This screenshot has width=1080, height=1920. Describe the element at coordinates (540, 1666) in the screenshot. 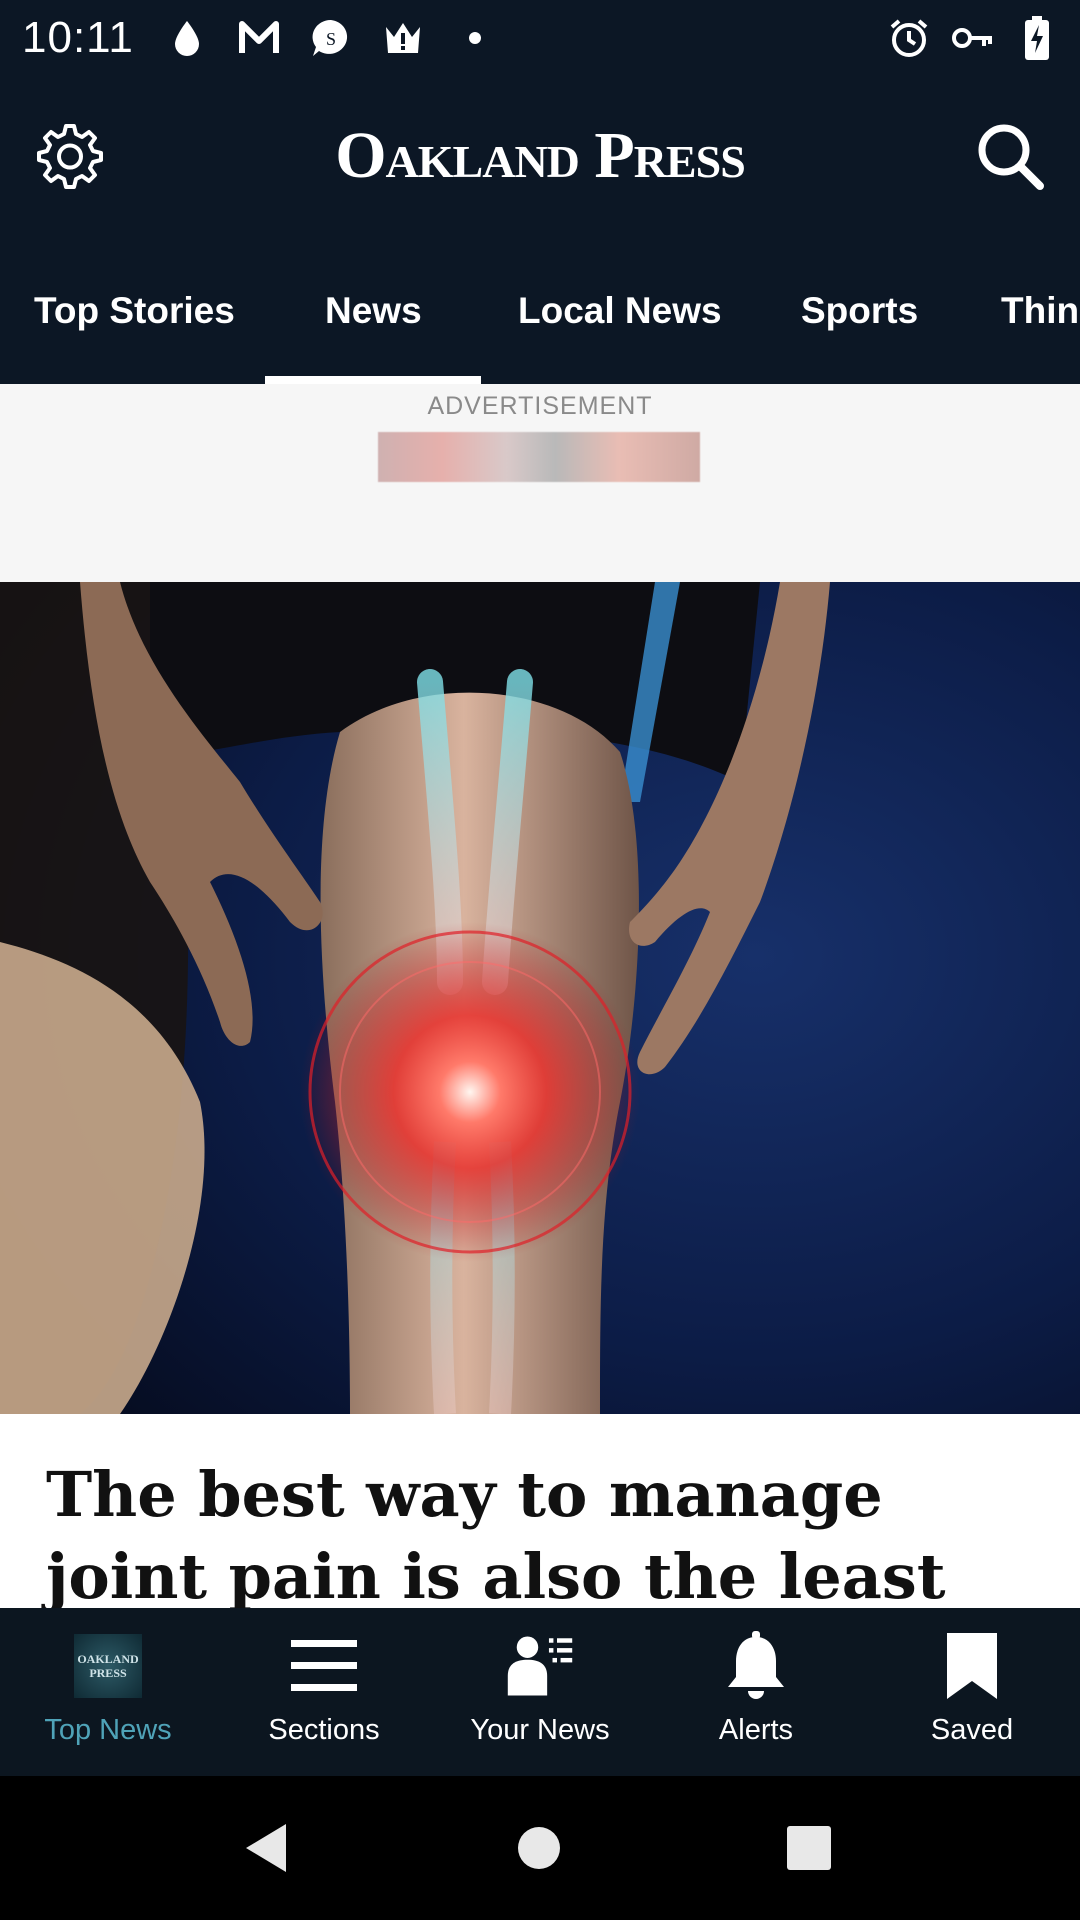

I see `person-list-icon` at that location.